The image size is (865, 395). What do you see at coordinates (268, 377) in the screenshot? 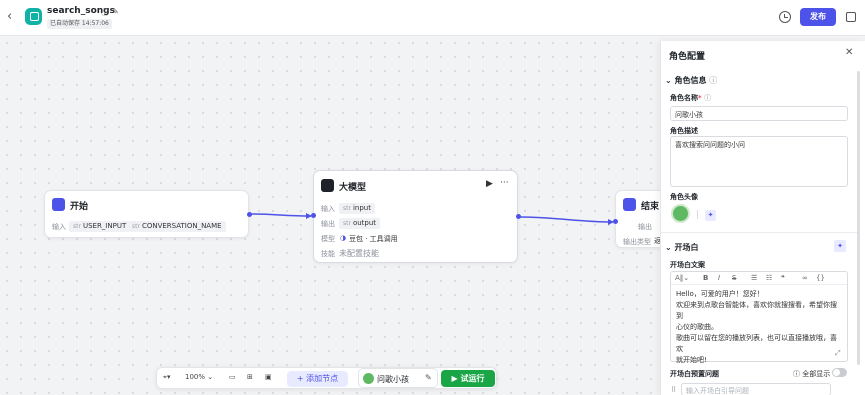
I see `minimap-icon: ▣` at bounding box center [268, 377].